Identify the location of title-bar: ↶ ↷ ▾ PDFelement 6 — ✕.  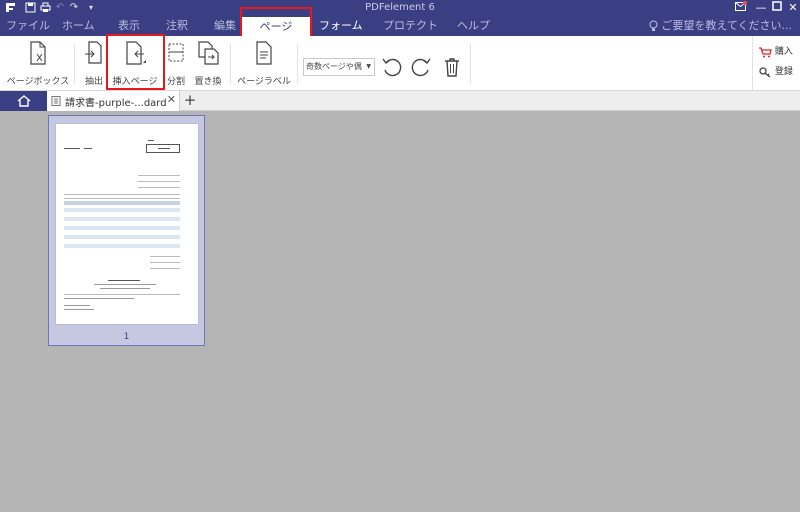
(400, 8).